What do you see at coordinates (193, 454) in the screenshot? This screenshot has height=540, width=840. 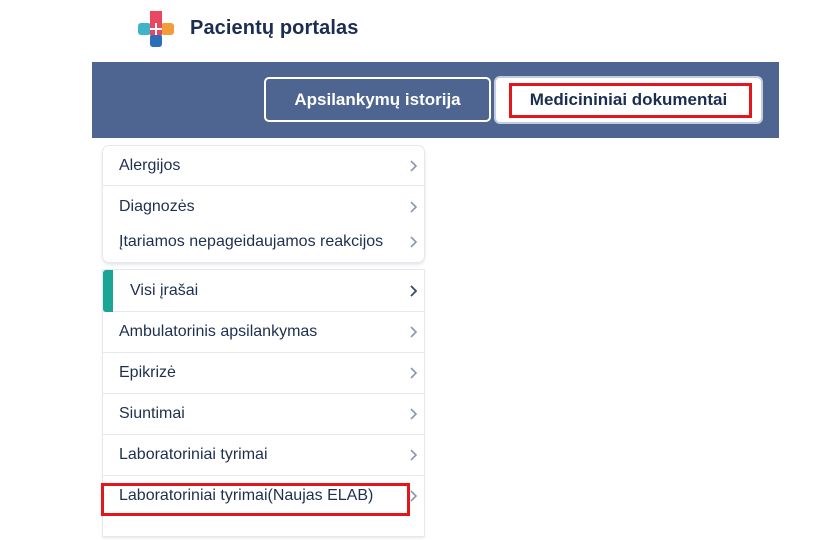 I see `menu-item-label: Laboratoriniai tyrimai` at bounding box center [193, 454].